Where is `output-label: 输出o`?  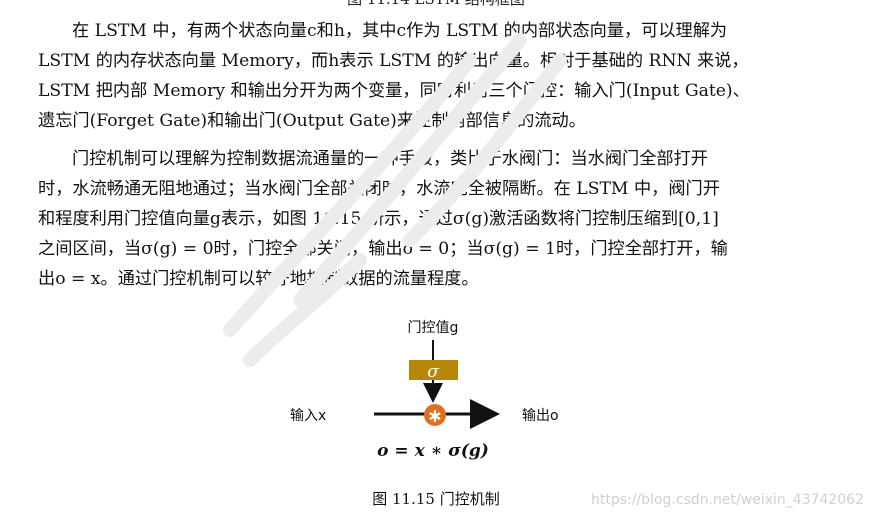 output-label: 输出o is located at coordinates (540, 416).